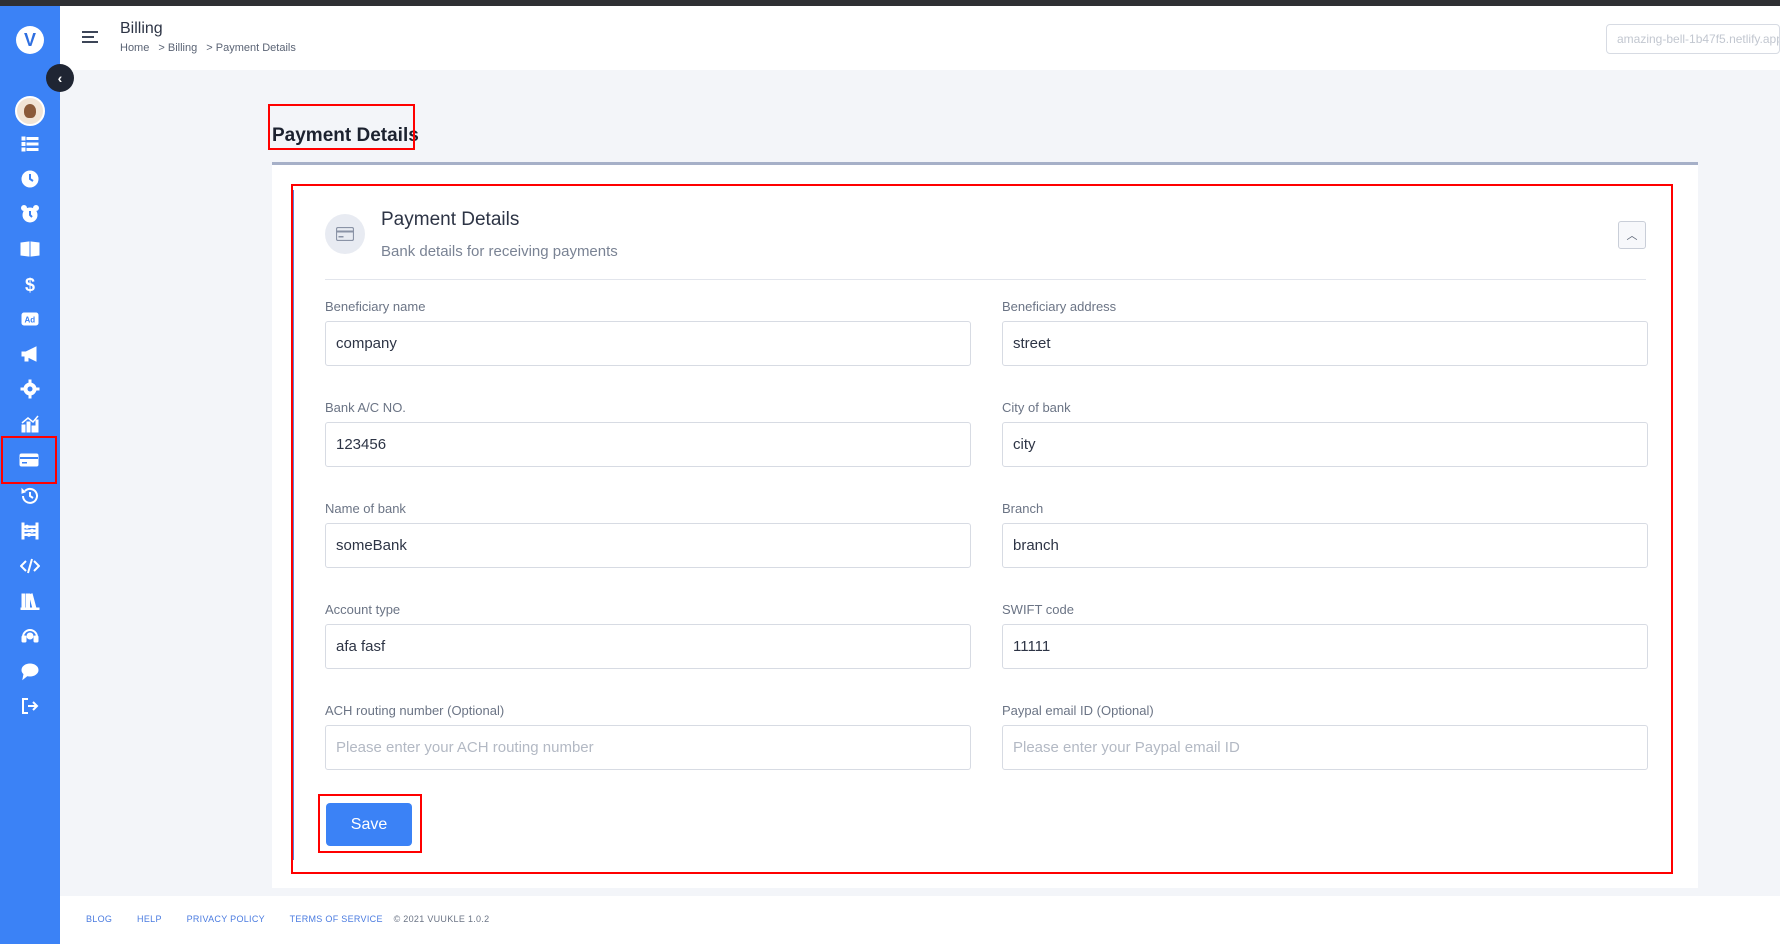 Image resolution: width=1780 pixels, height=944 pixels. I want to click on ad-icon: Ad, so click(30, 319).